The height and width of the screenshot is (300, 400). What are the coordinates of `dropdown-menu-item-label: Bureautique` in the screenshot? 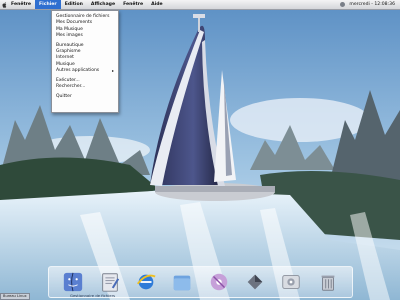 It's located at (70, 45).